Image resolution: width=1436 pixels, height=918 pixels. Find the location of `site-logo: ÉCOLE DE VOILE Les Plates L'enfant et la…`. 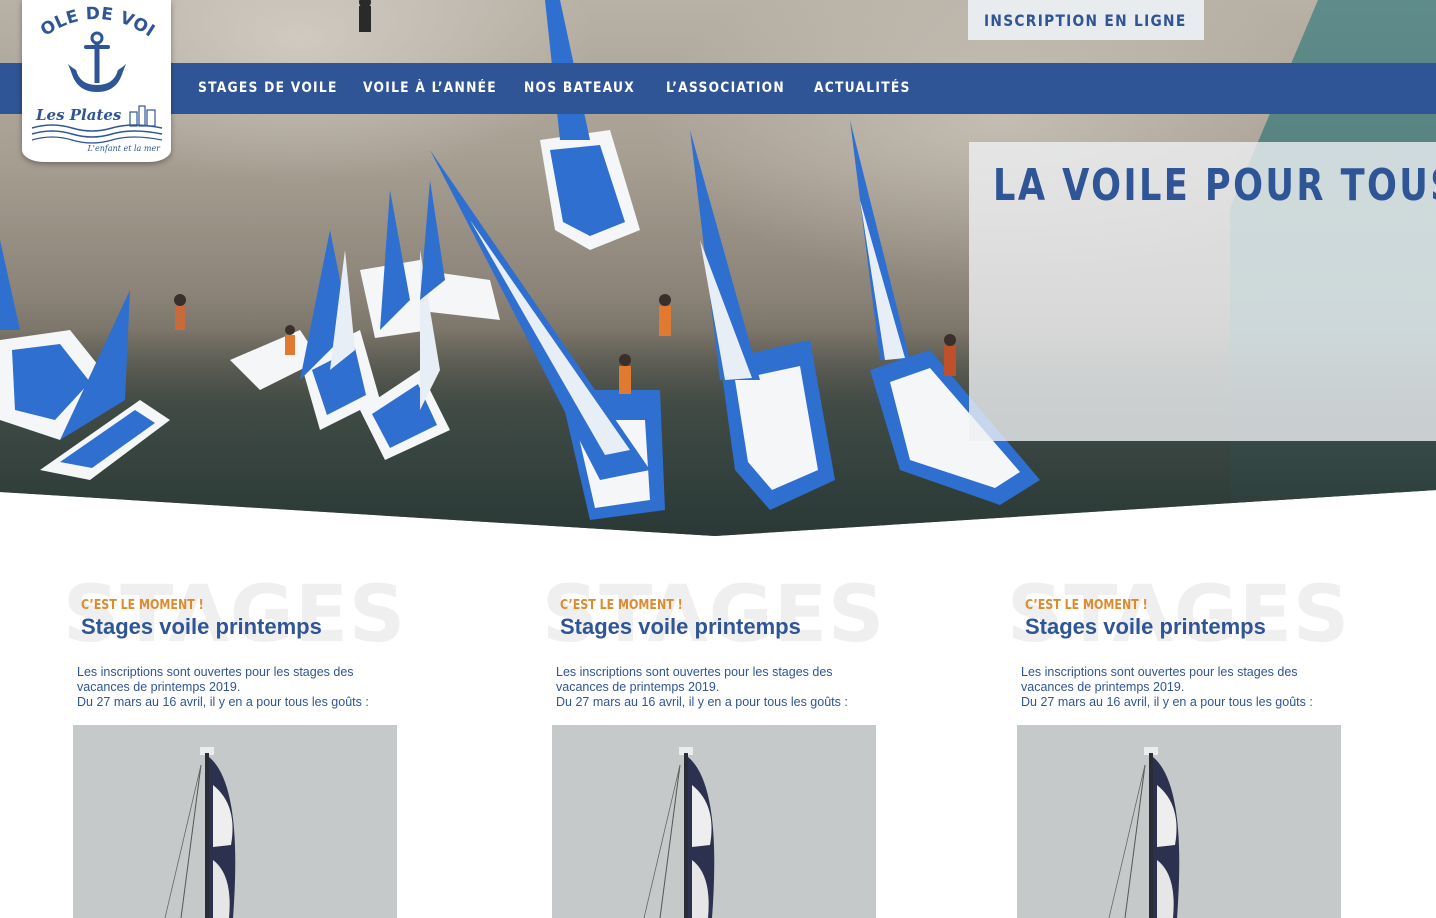

site-logo: ÉCOLE DE VOILE Les Plates L'enfant et la… is located at coordinates (93, 81).